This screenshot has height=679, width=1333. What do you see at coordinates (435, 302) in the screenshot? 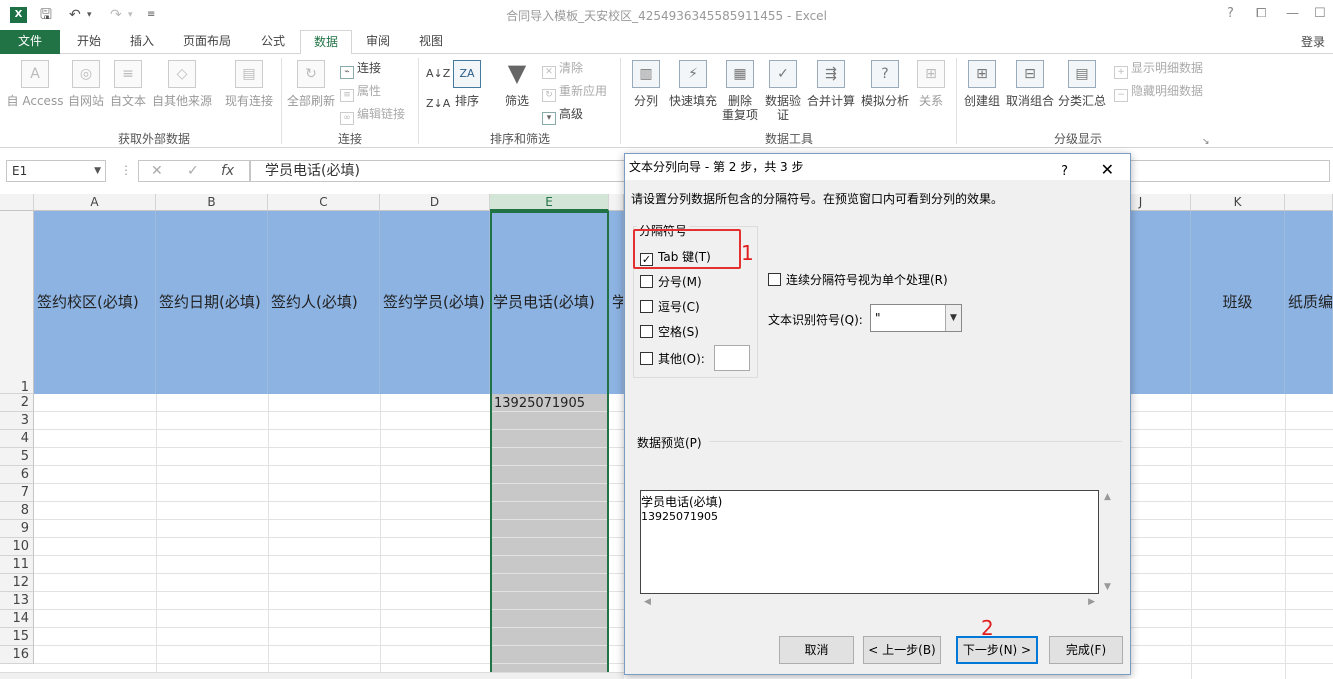
I see `cell-d1: 签约学员(必填)` at bounding box center [435, 302].